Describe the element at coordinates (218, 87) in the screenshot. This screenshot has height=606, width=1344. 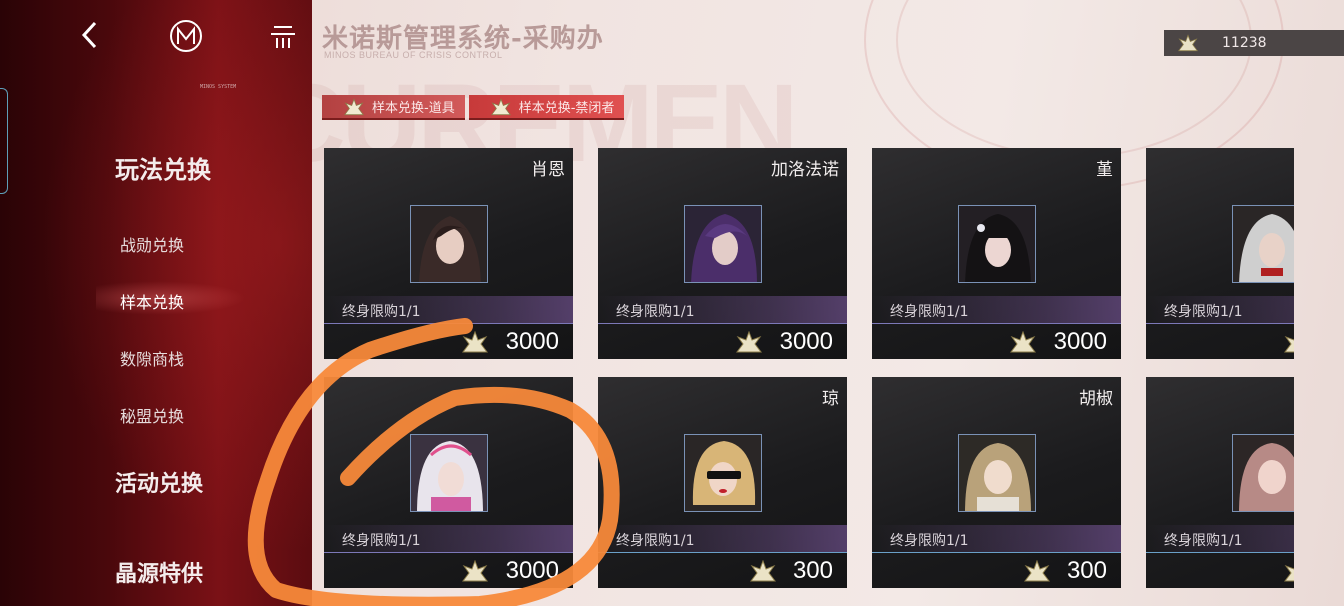
I see `sidebar-tagline: MINOS SYSTEM` at that location.